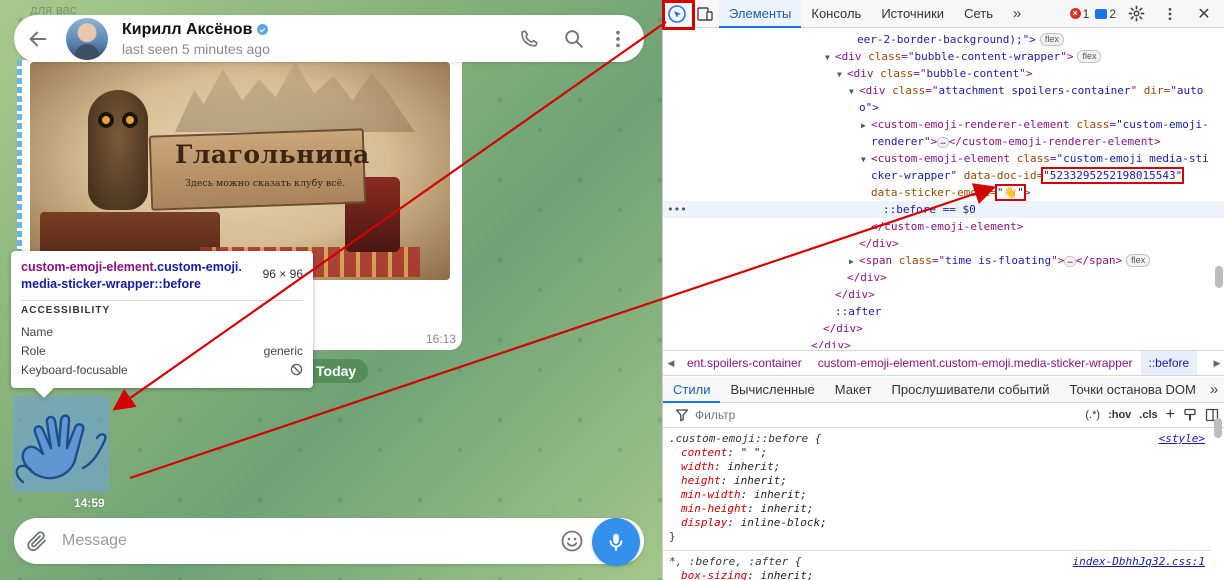 The width and height of the screenshot is (1224, 580). What do you see at coordinates (1136, 14) in the screenshot?
I see `settings-button` at bounding box center [1136, 14].